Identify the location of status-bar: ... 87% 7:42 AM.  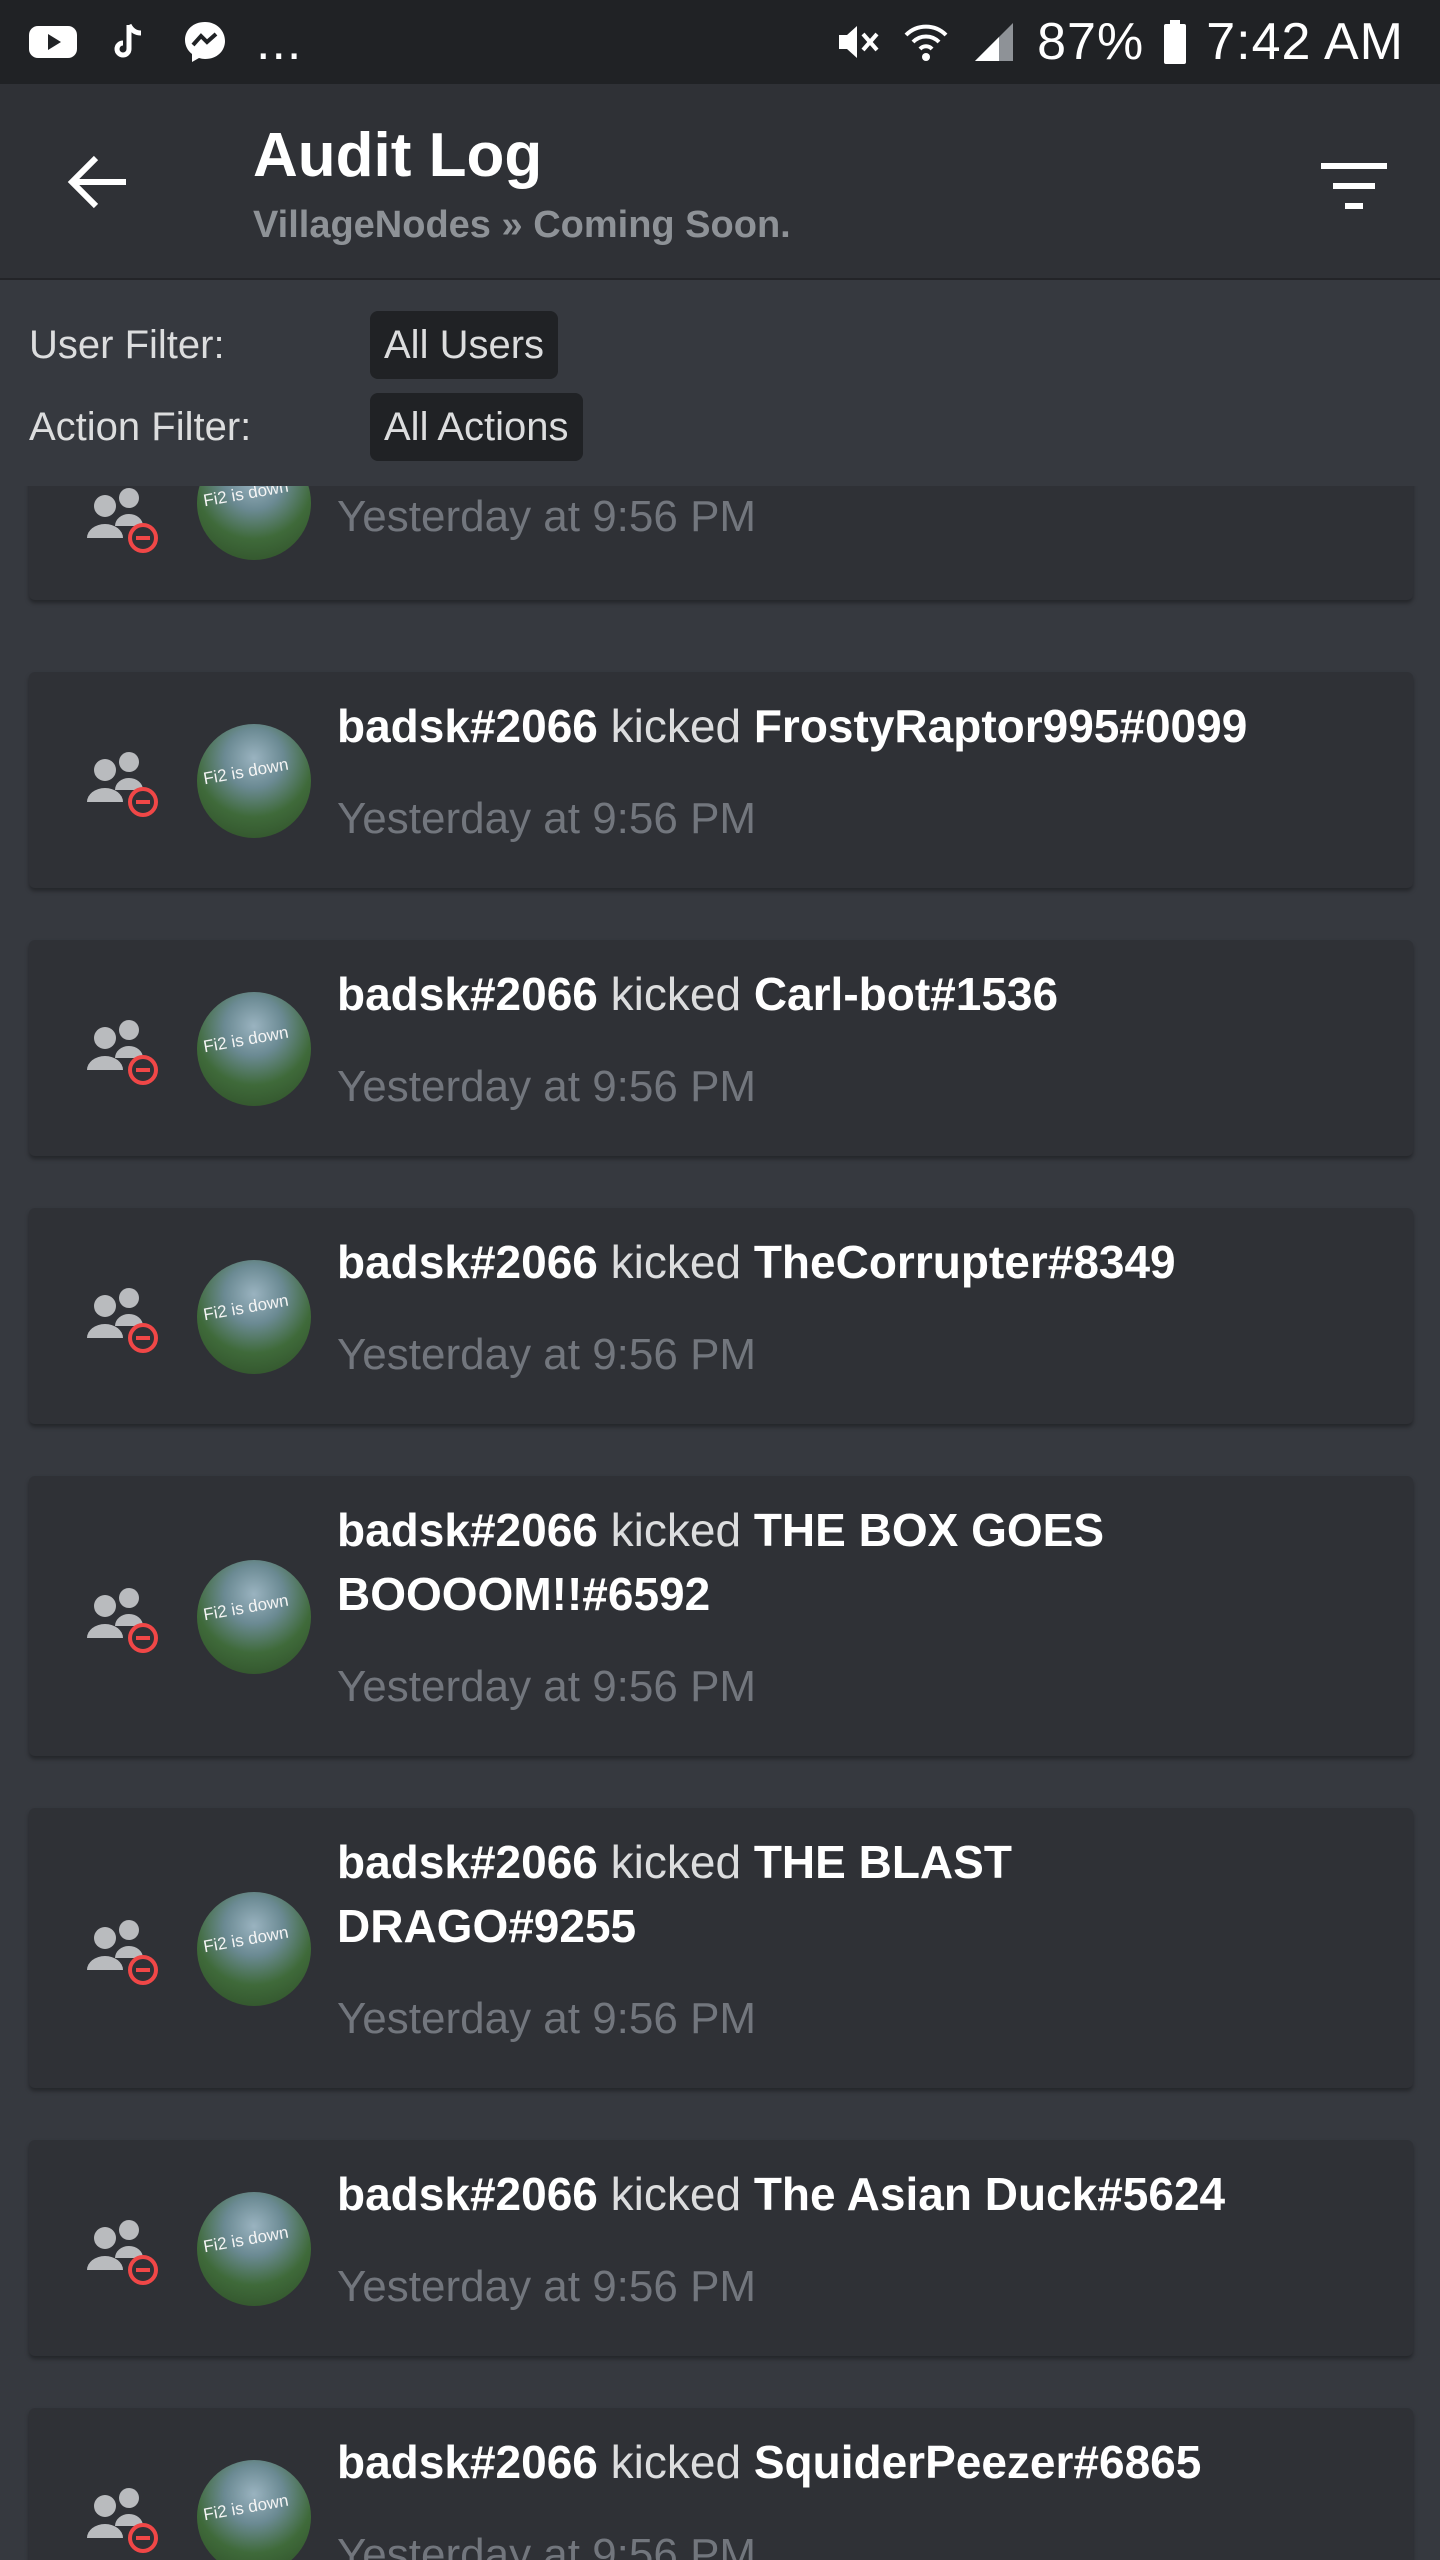
(720, 42).